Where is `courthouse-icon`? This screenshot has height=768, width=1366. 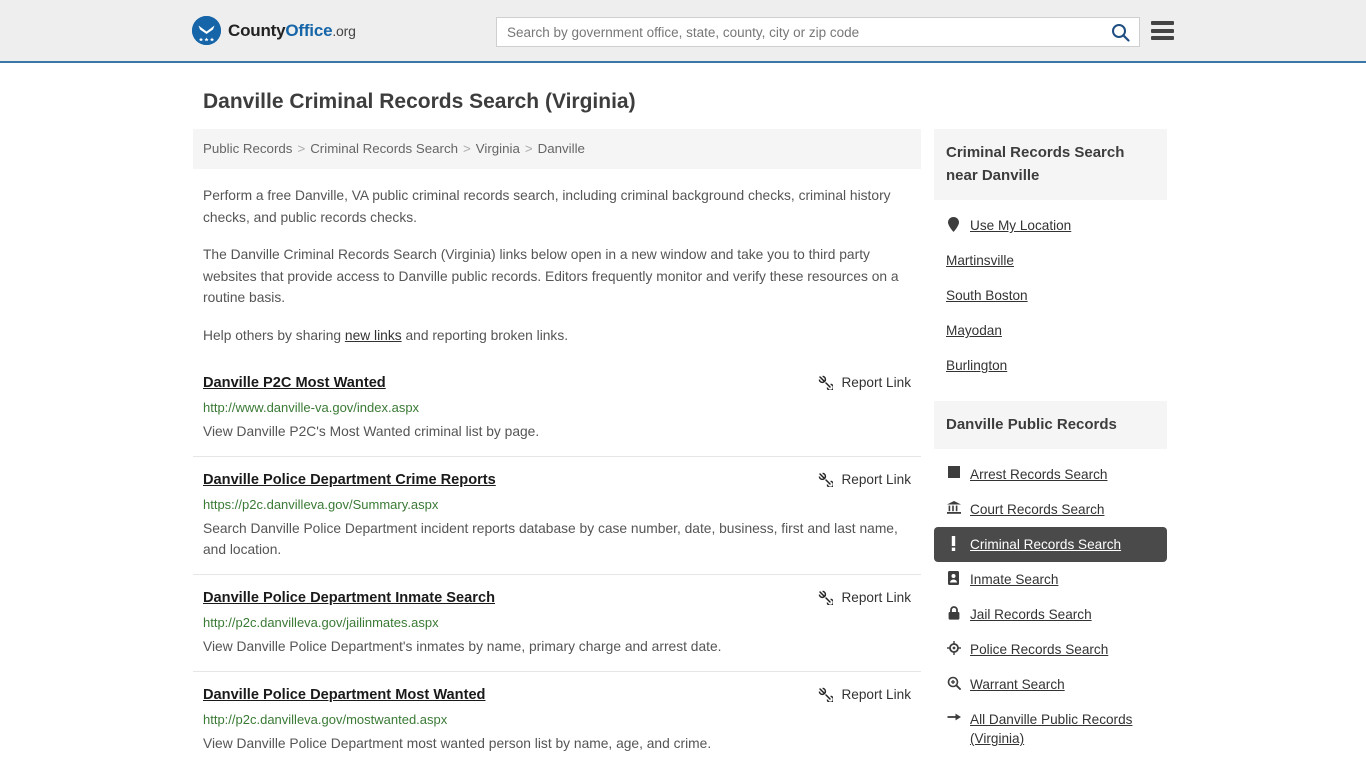 courthouse-icon is located at coordinates (953, 507).